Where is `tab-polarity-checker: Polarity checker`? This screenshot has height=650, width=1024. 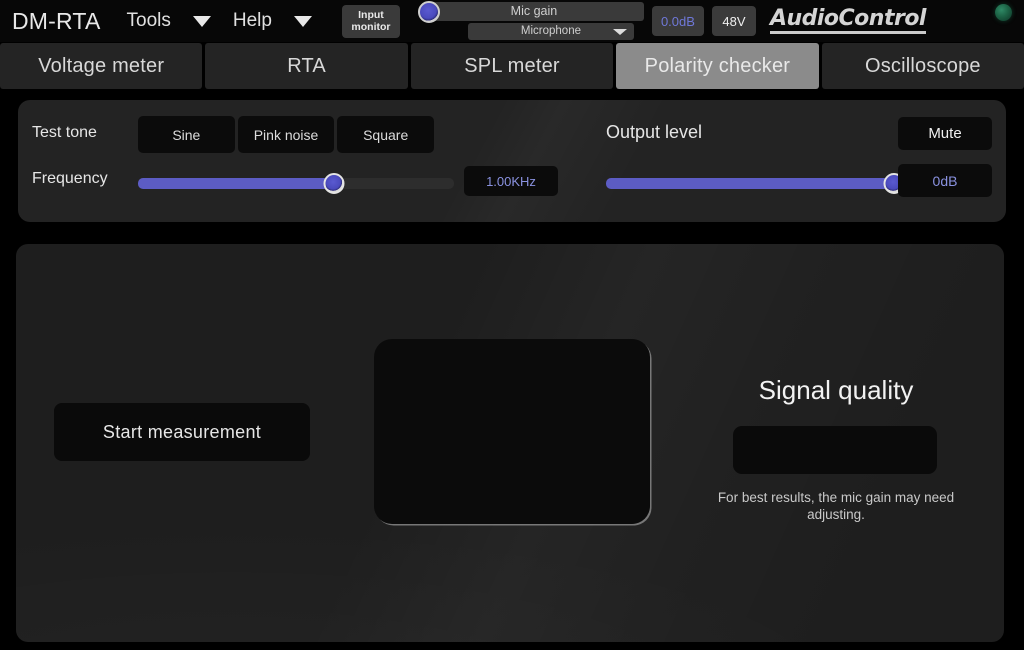 tab-polarity-checker: Polarity checker is located at coordinates (717, 66).